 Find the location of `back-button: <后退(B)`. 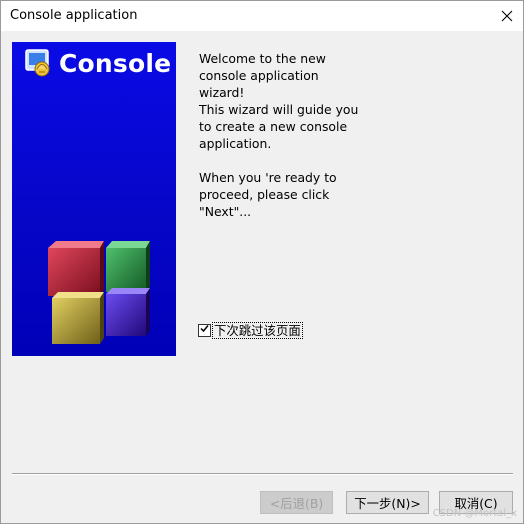

back-button: <后退(B) is located at coordinates (296, 502).